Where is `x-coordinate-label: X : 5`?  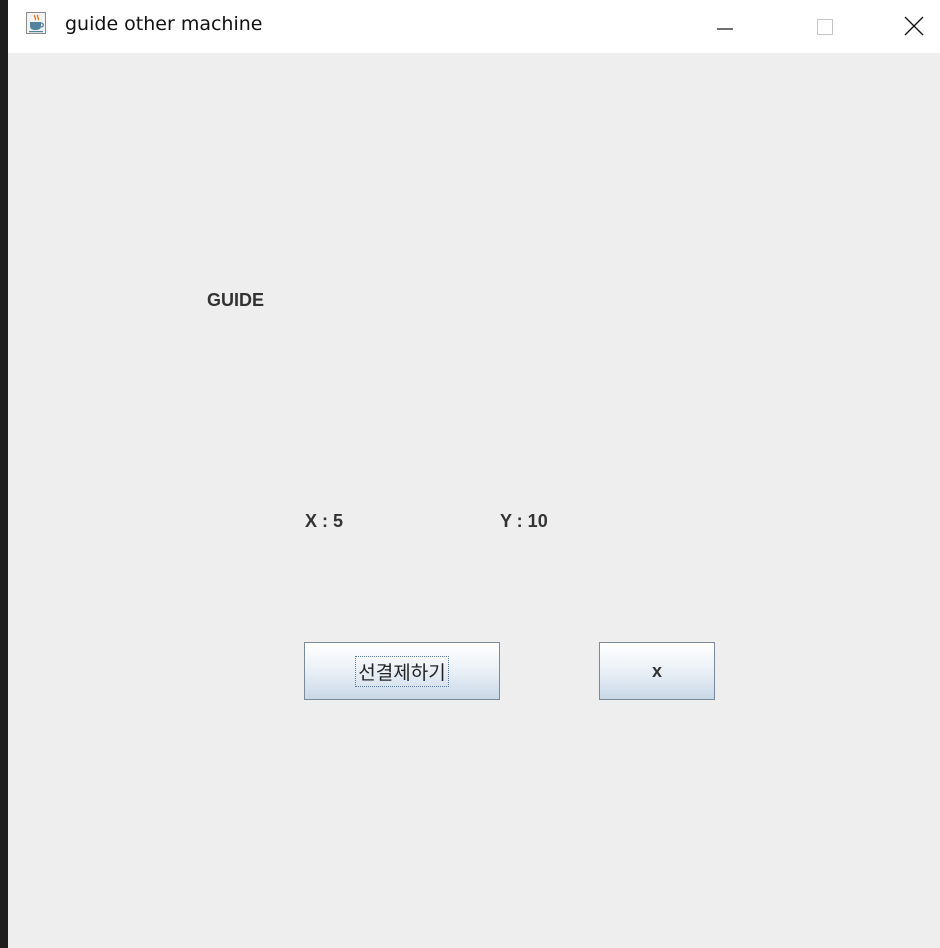
x-coordinate-label: X : 5 is located at coordinates (324, 521).